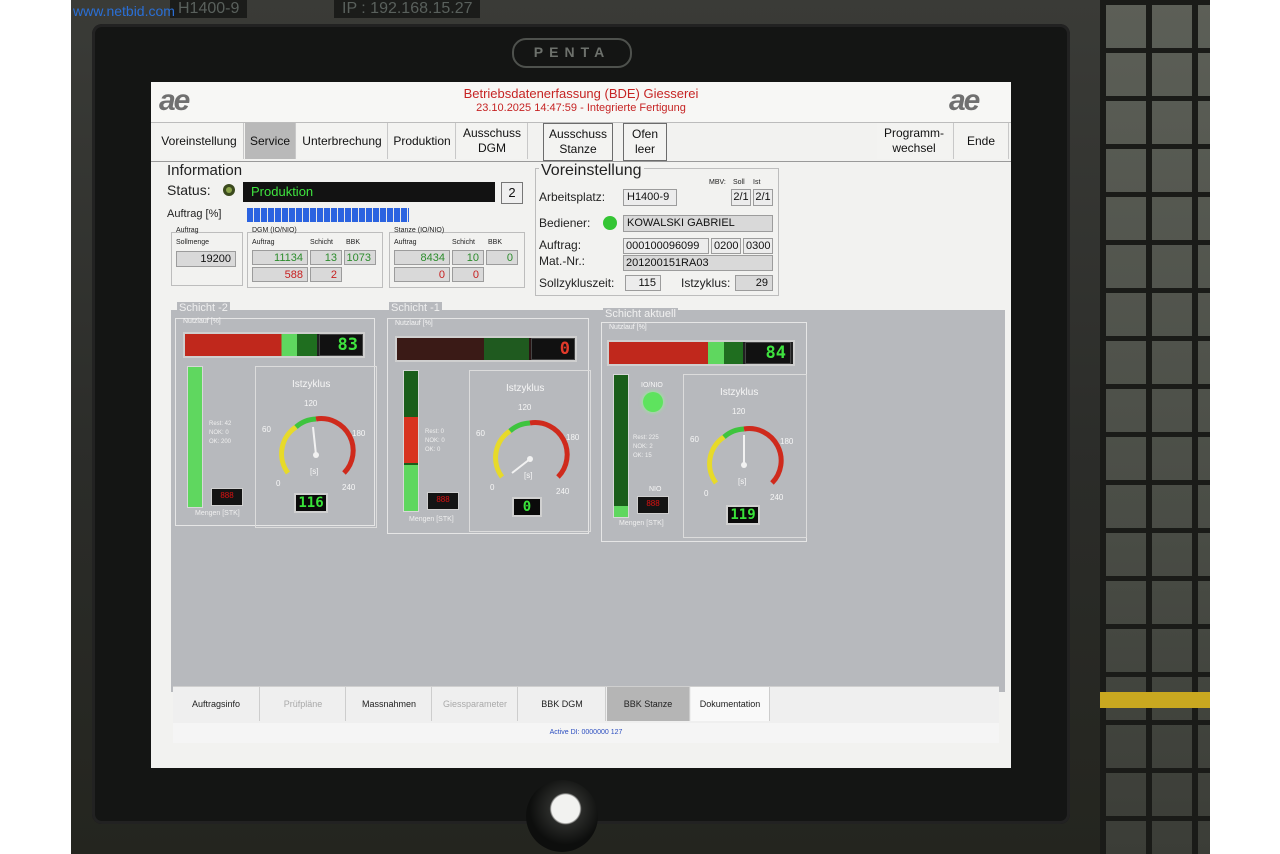 The width and height of the screenshot is (1280, 854). Describe the element at coordinates (341, 345) in the screenshot. I see `shift-minus2-nutzlauf-value: 83` at that location.